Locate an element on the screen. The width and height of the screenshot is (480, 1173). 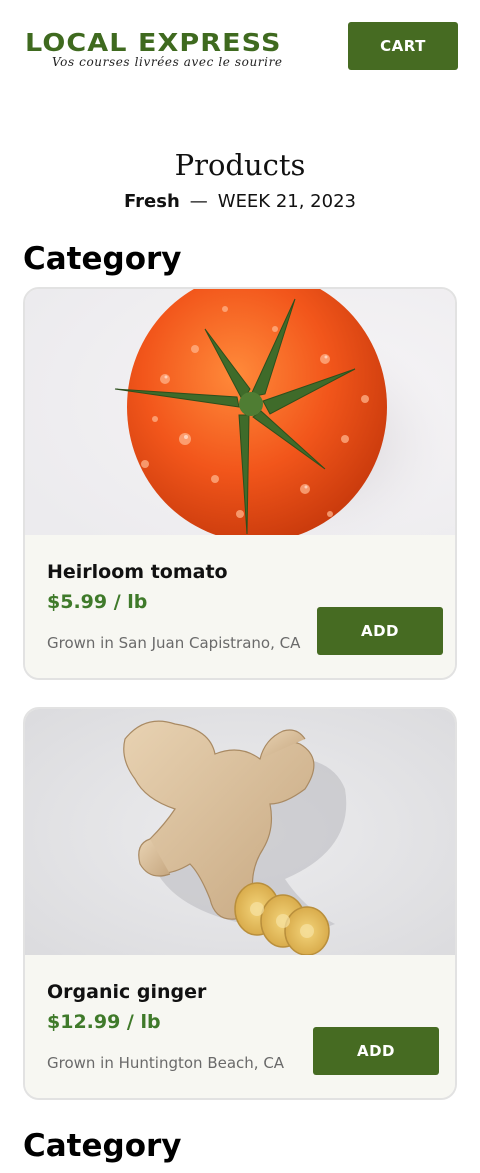
product-origin: Grown in San Juan Capistrano, CA is located at coordinates (174, 643).